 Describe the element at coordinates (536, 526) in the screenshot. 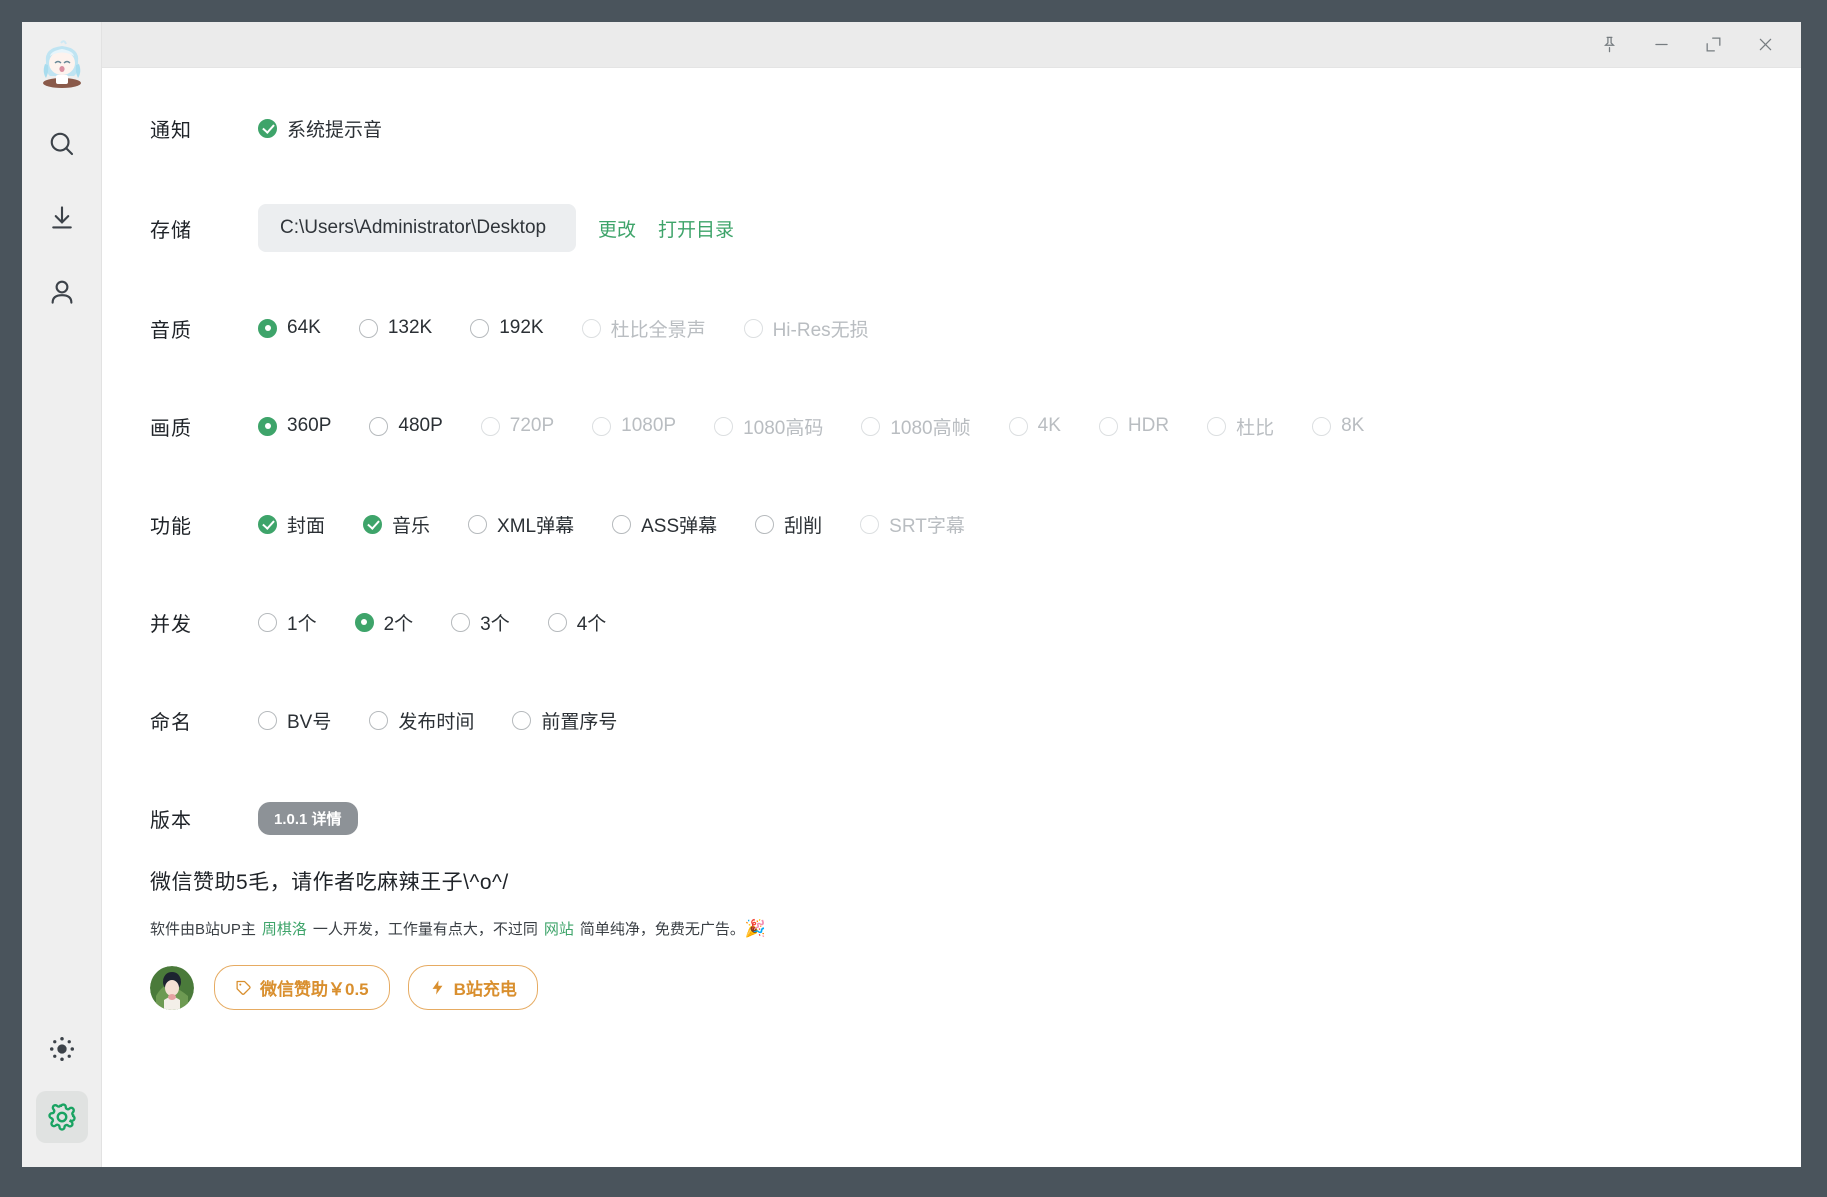

I see `option-label: XML弹幕` at that location.